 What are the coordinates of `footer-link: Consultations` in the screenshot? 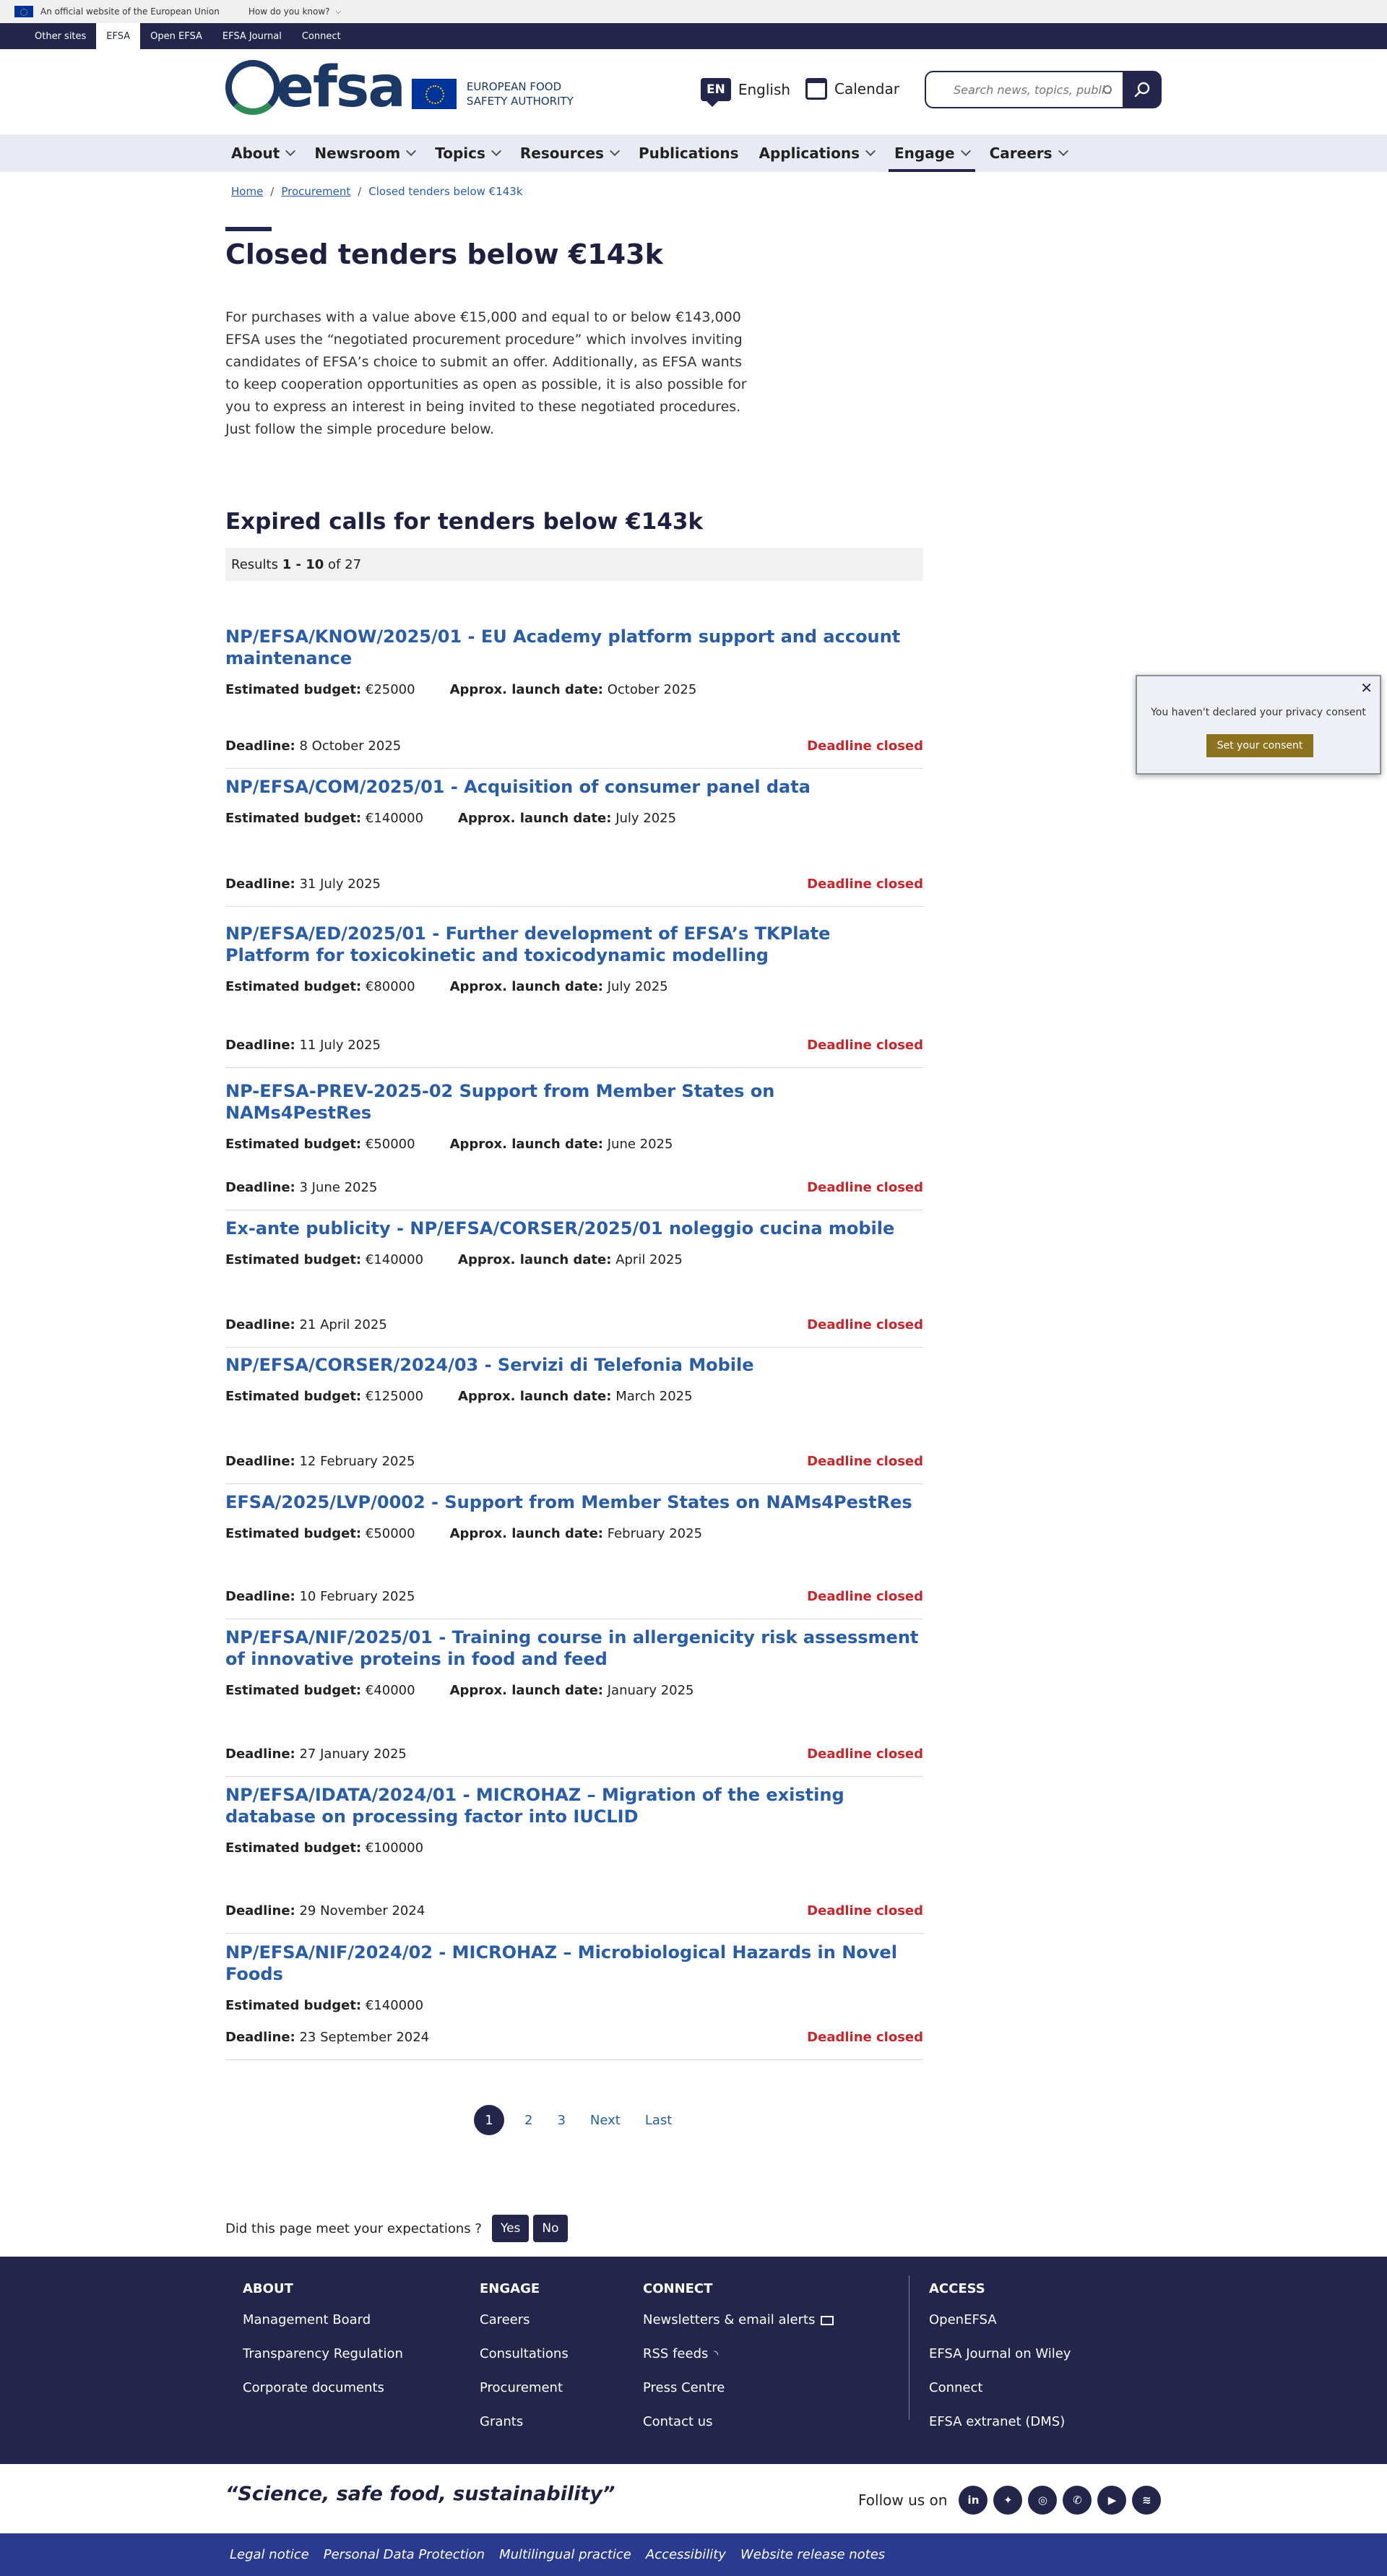 It's located at (524, 2354).